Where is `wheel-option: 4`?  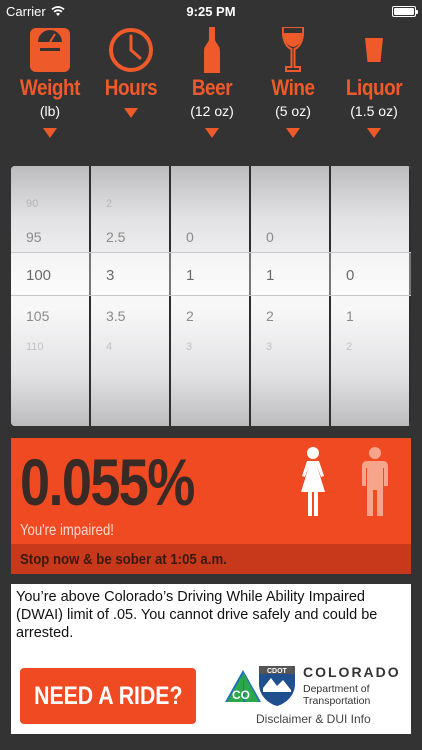 wheel-option: 4 is located at coordinates (109, 347).